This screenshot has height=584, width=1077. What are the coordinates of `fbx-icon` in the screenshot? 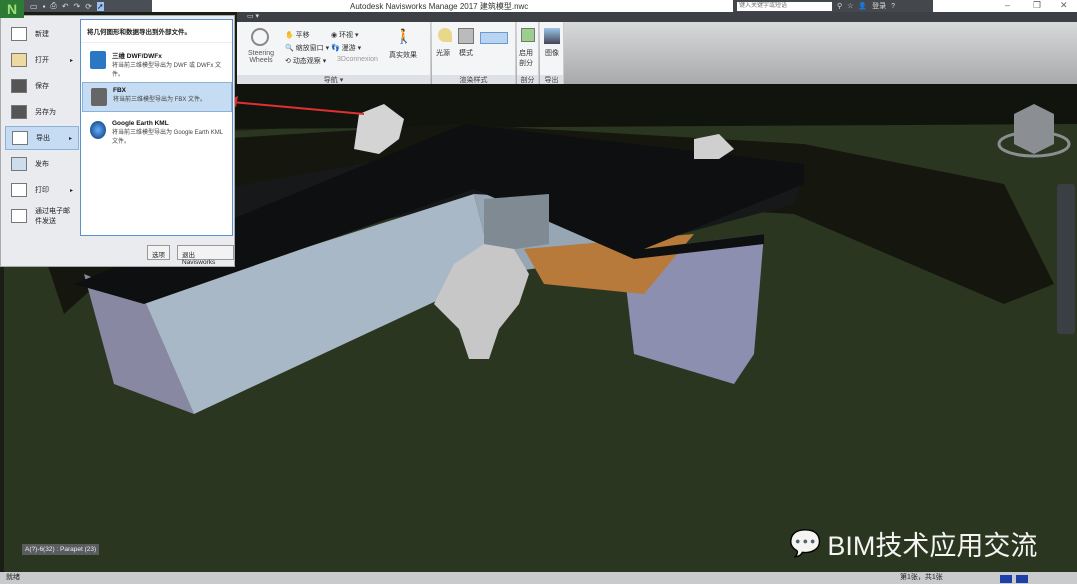 It's located at (99, 97).